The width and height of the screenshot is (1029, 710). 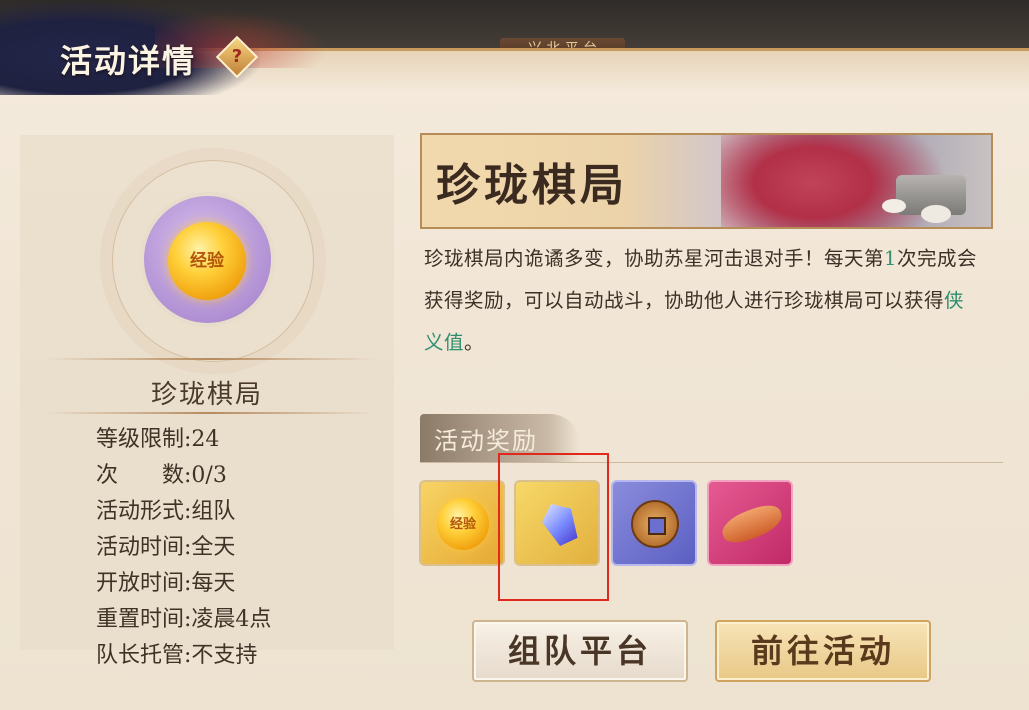 I want to click on info-label: 活动形式:, so click(x=144, y=511).